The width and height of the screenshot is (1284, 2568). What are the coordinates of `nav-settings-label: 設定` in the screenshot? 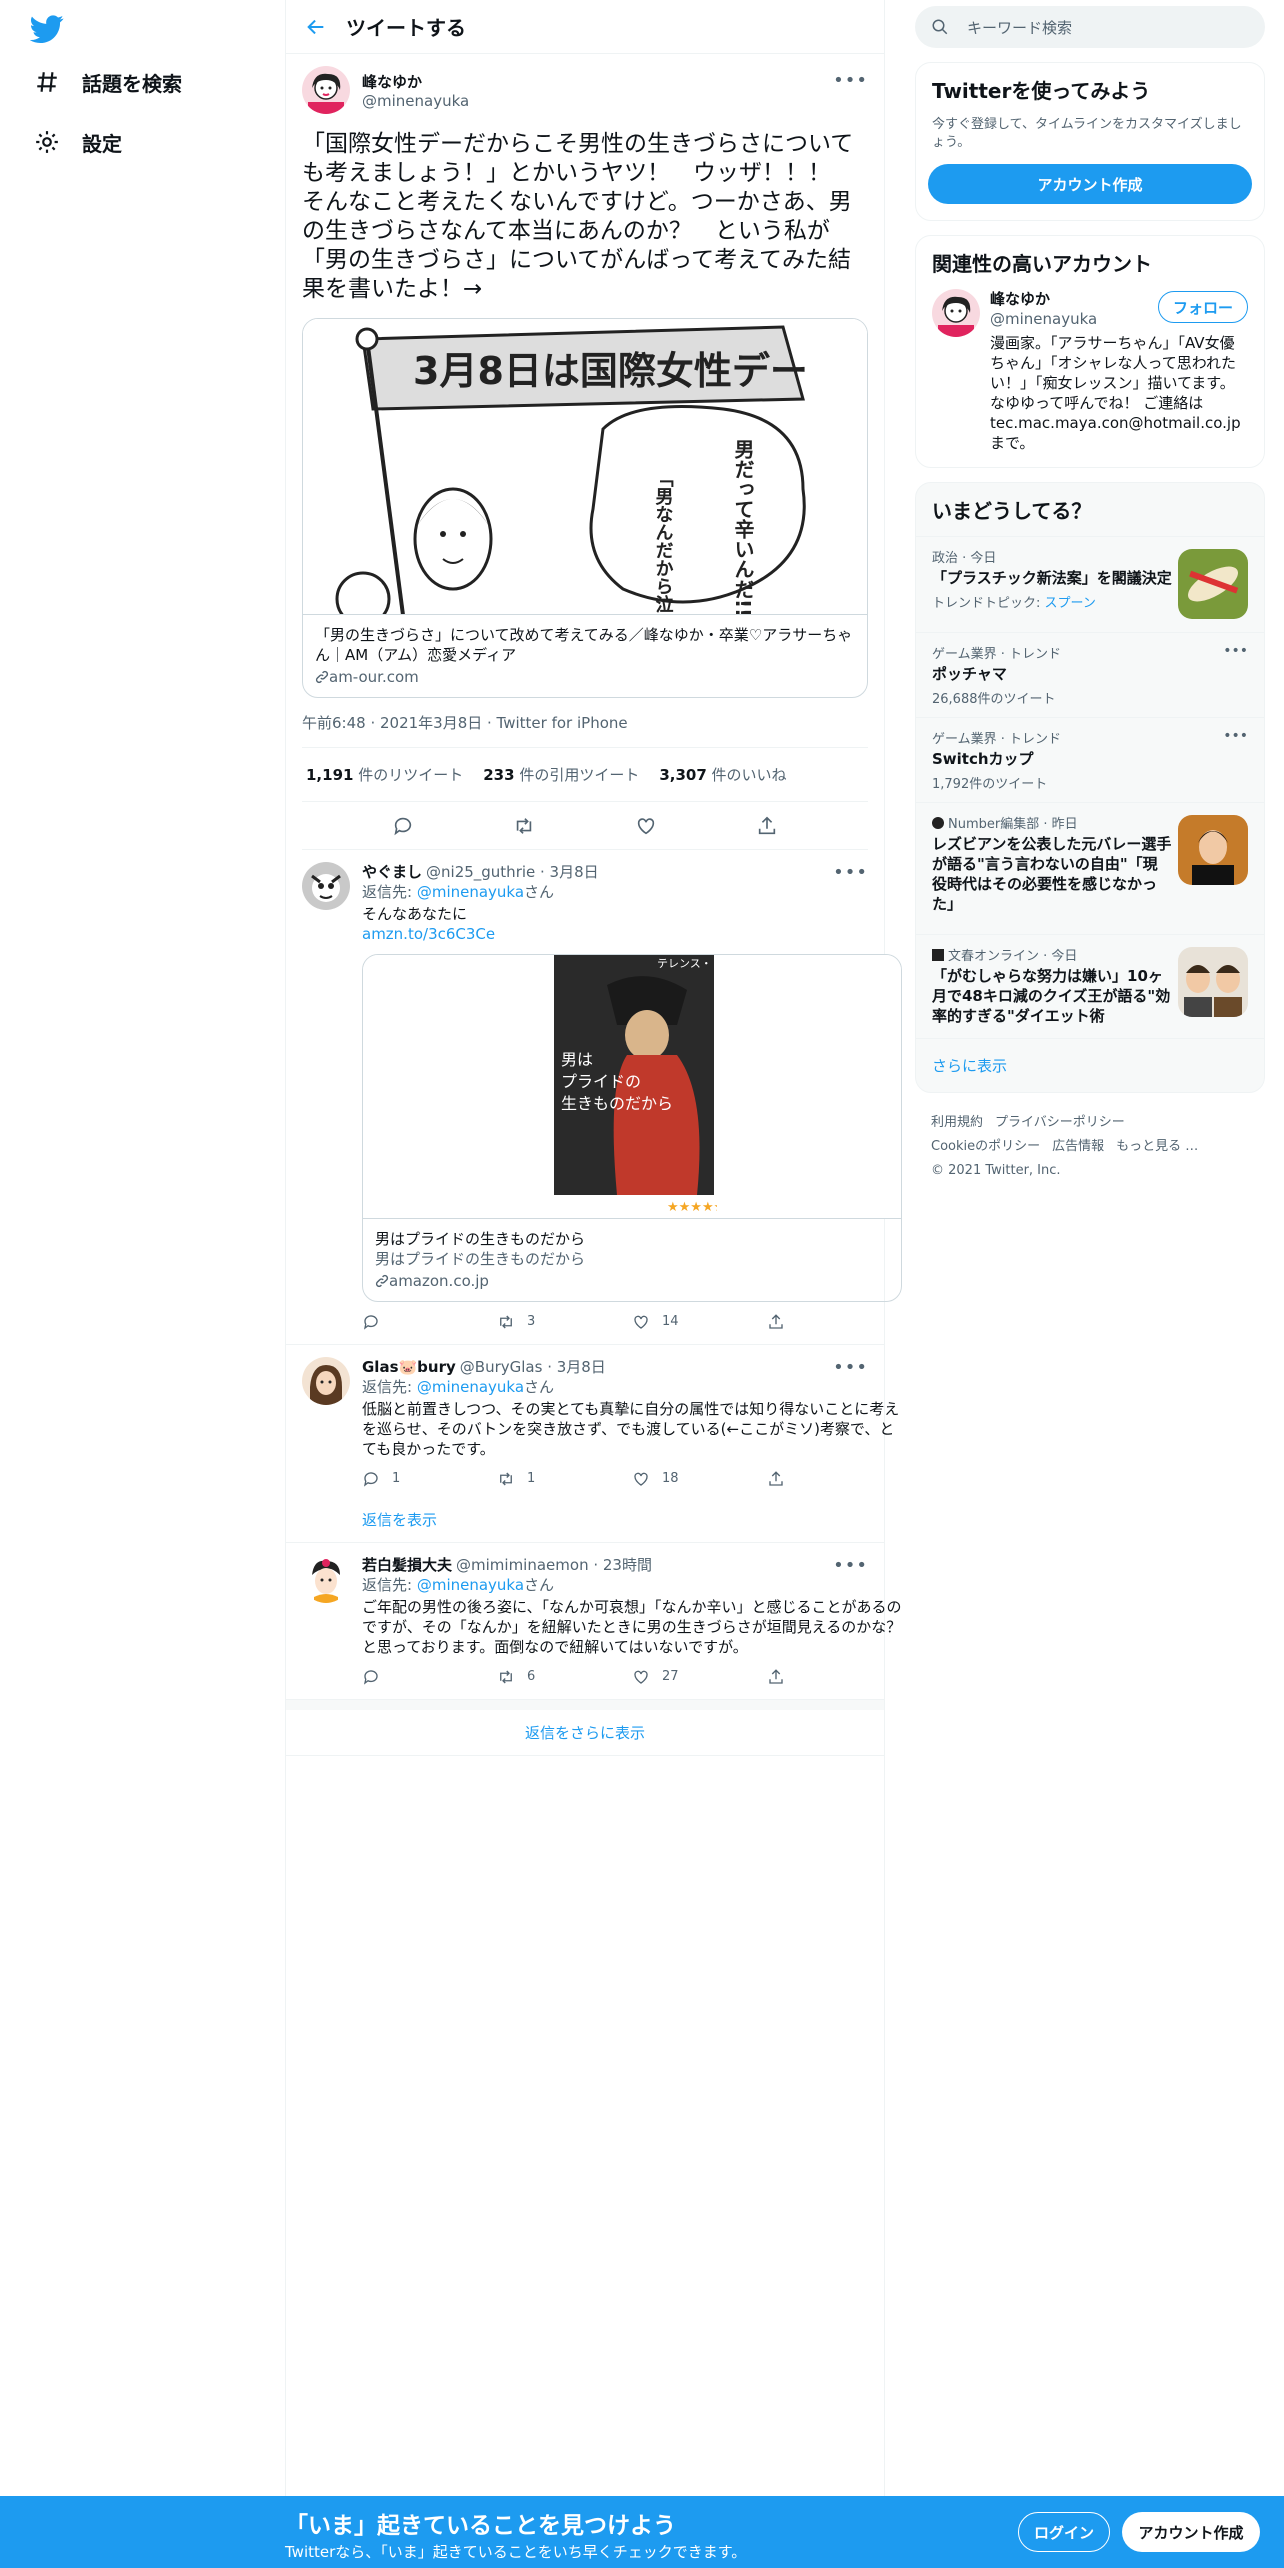 It's located at (102, 143).